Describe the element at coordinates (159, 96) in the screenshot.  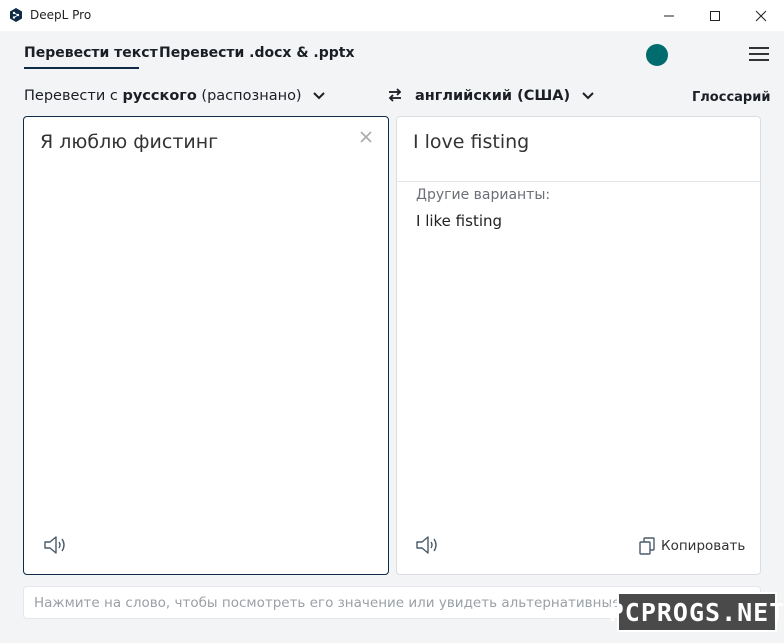
I see `source-language-name: русского` at that location.